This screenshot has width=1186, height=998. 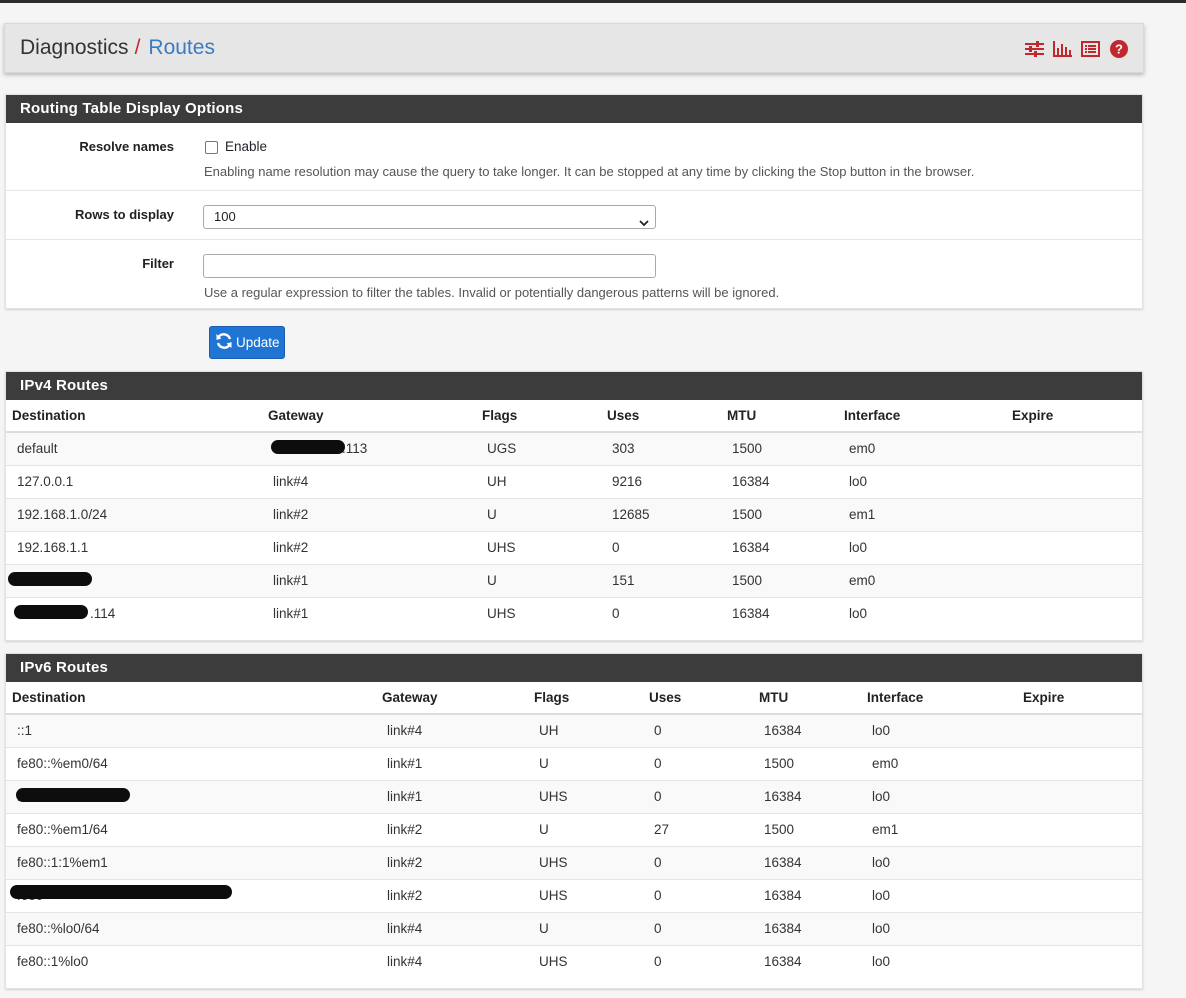 I want to click on breadcrumb-root: Diagnostics, so click(x=74, y=48).